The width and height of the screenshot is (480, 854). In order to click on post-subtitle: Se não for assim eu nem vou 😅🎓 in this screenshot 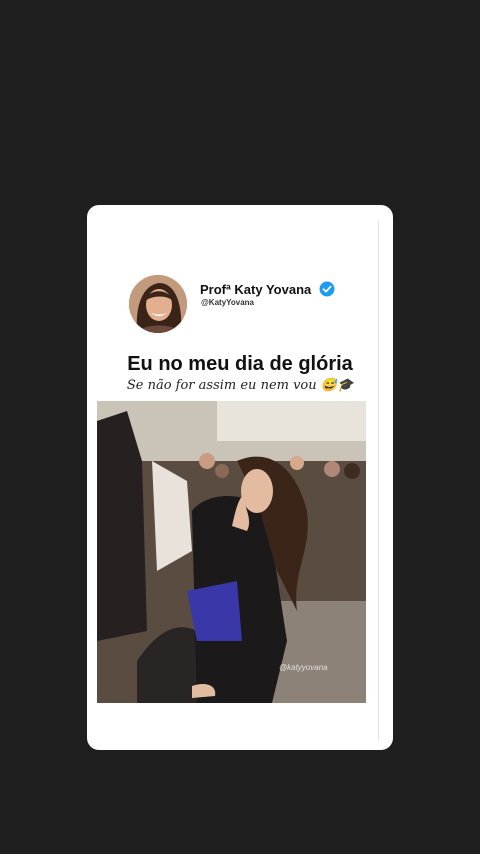, I will do `click(240, 385)`.